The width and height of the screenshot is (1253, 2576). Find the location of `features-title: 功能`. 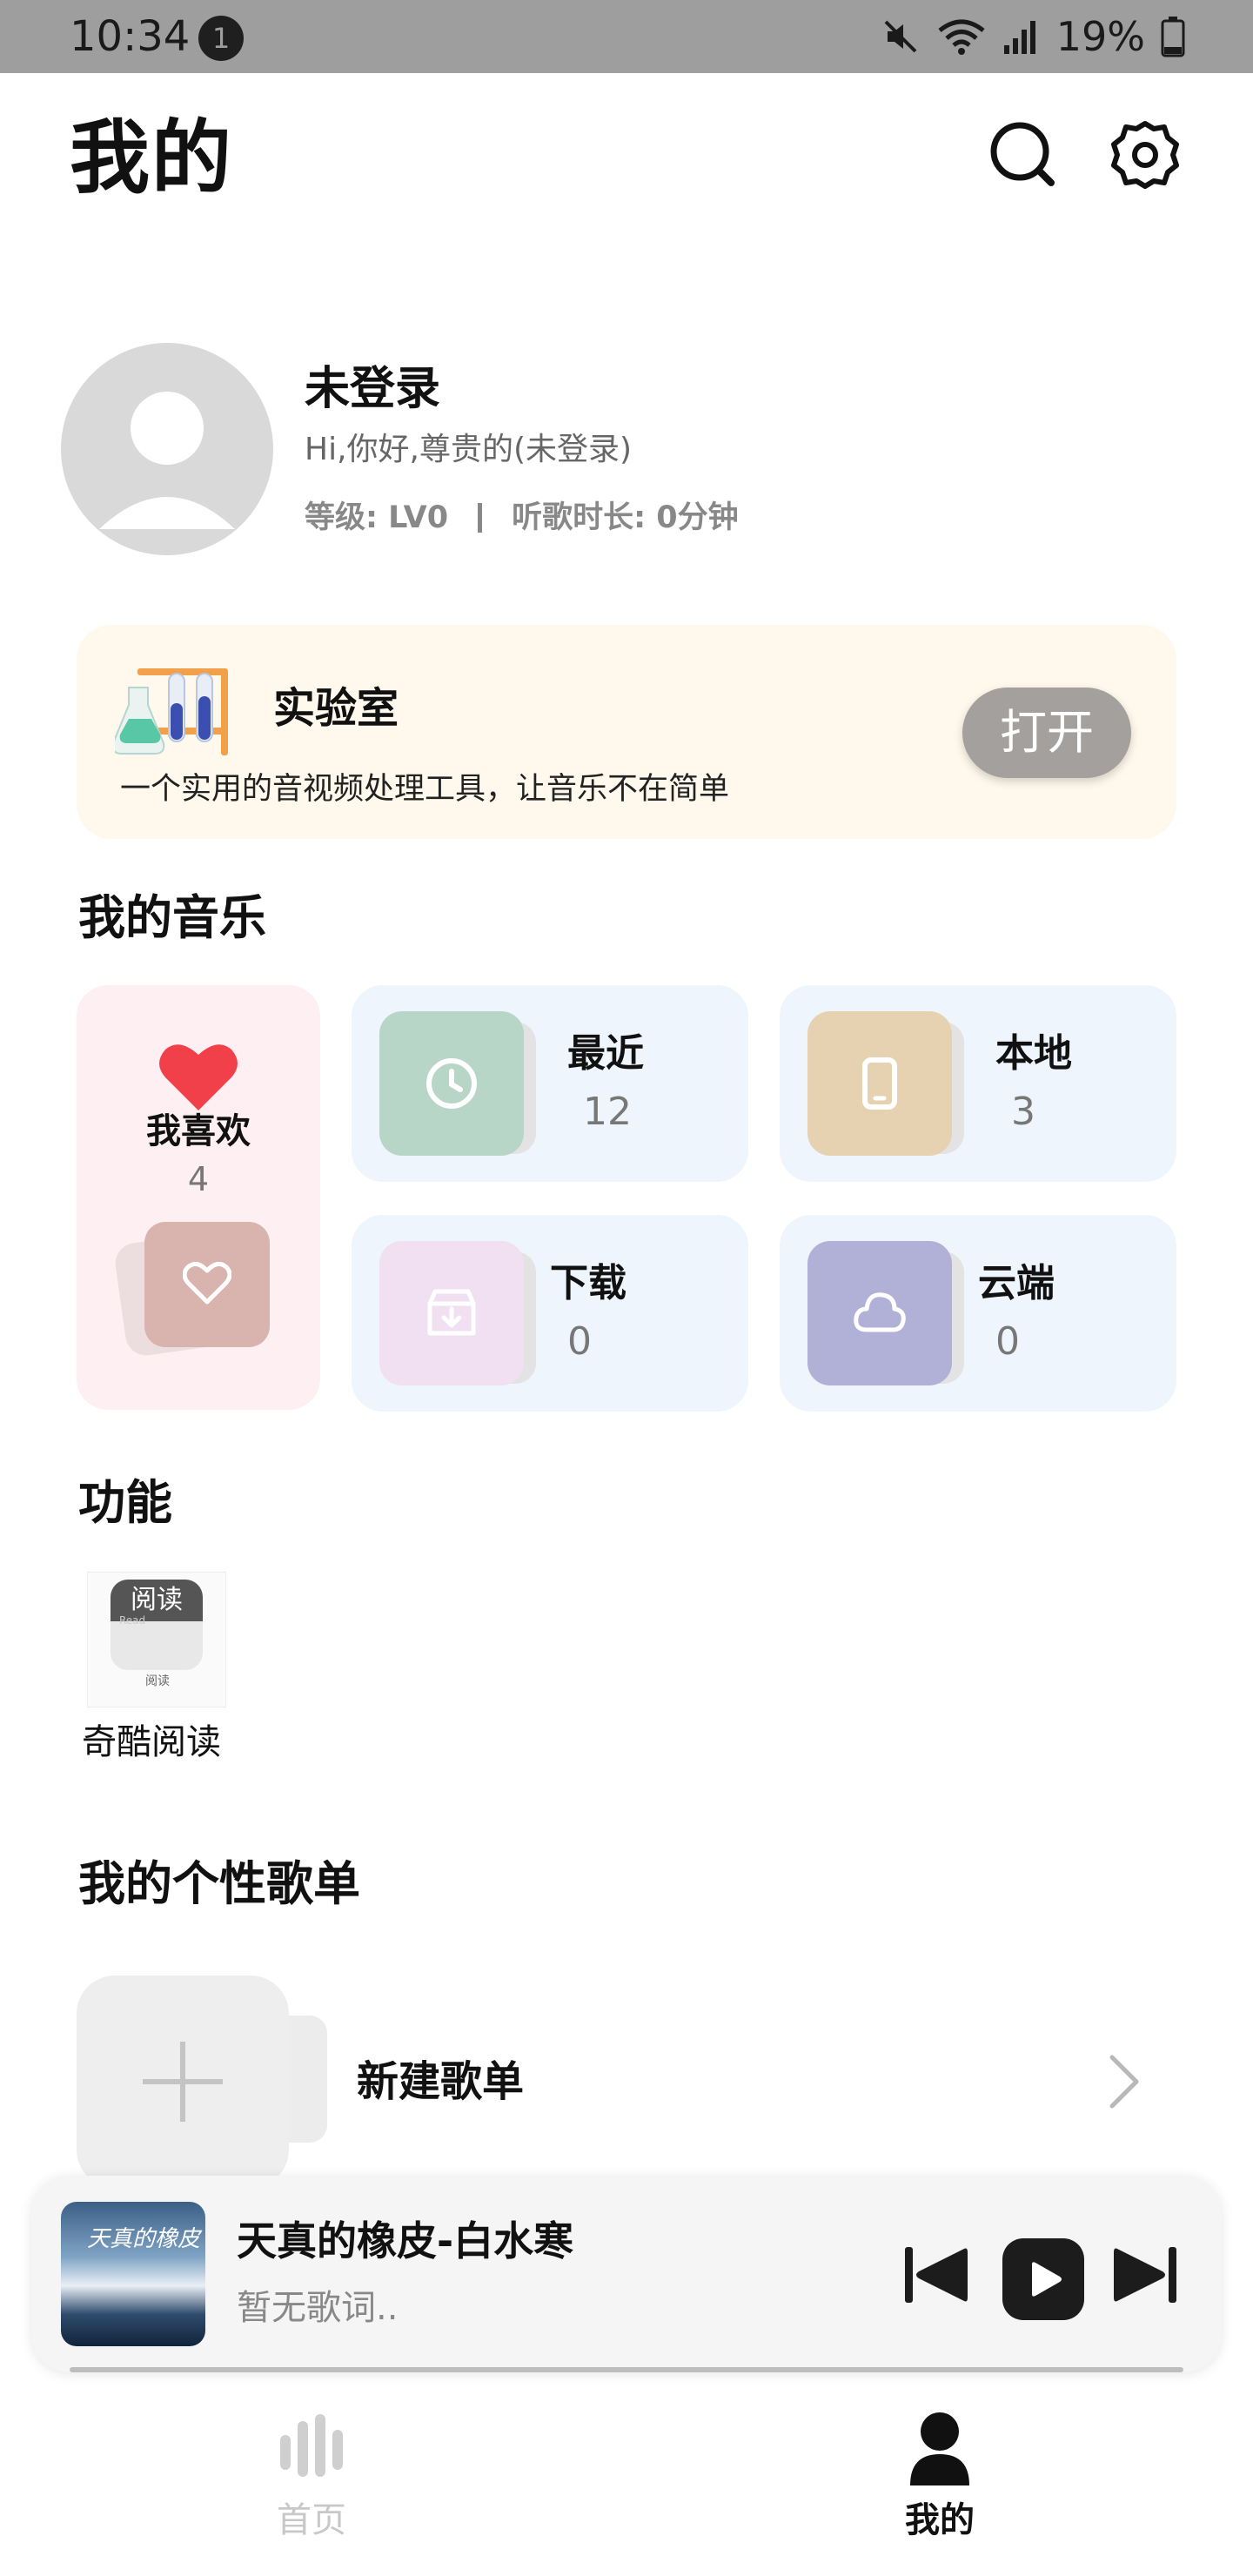

features-title: 功能 is located at coordinates (125, 1503).